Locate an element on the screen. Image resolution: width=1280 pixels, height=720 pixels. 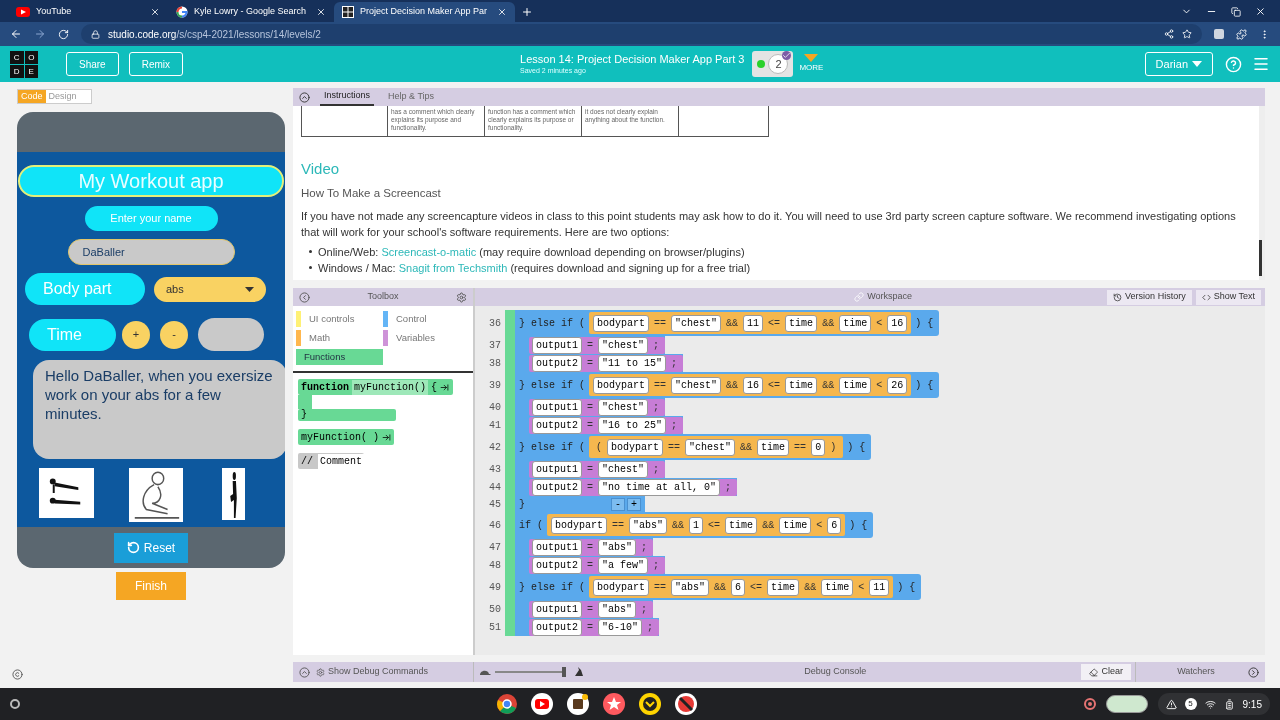
video-play-icon is located at coordinates (541, 704).